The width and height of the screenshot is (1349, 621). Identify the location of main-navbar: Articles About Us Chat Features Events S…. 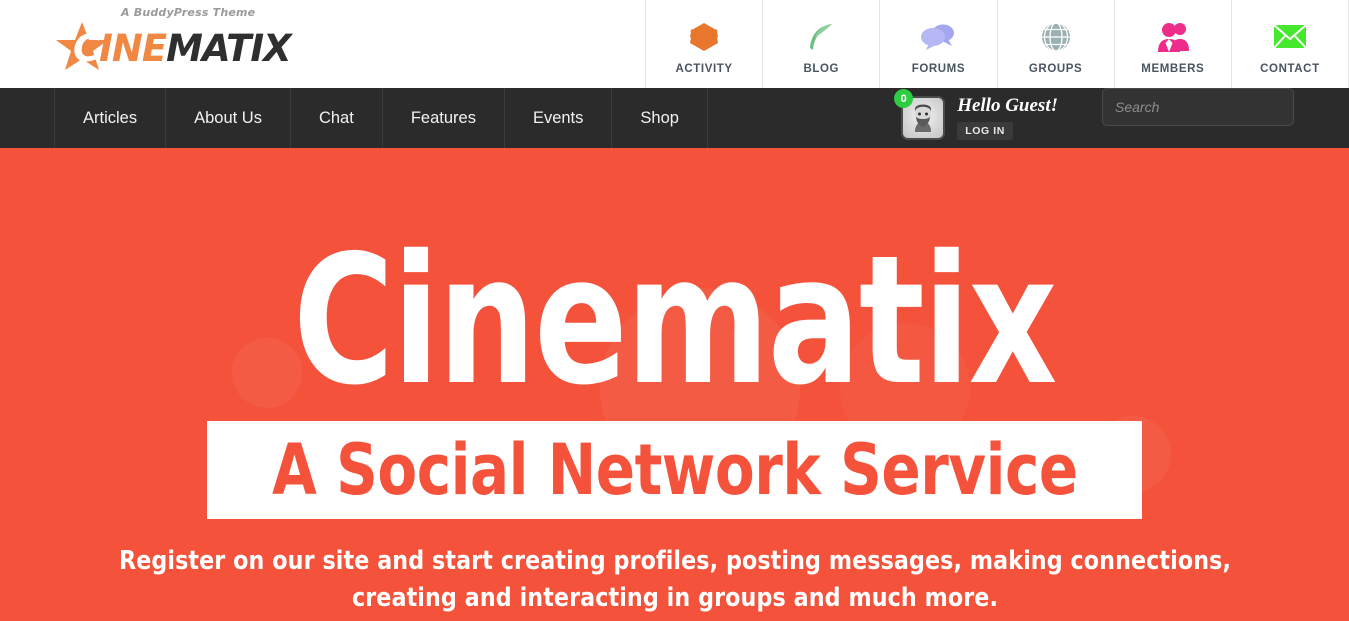
(674, 118).